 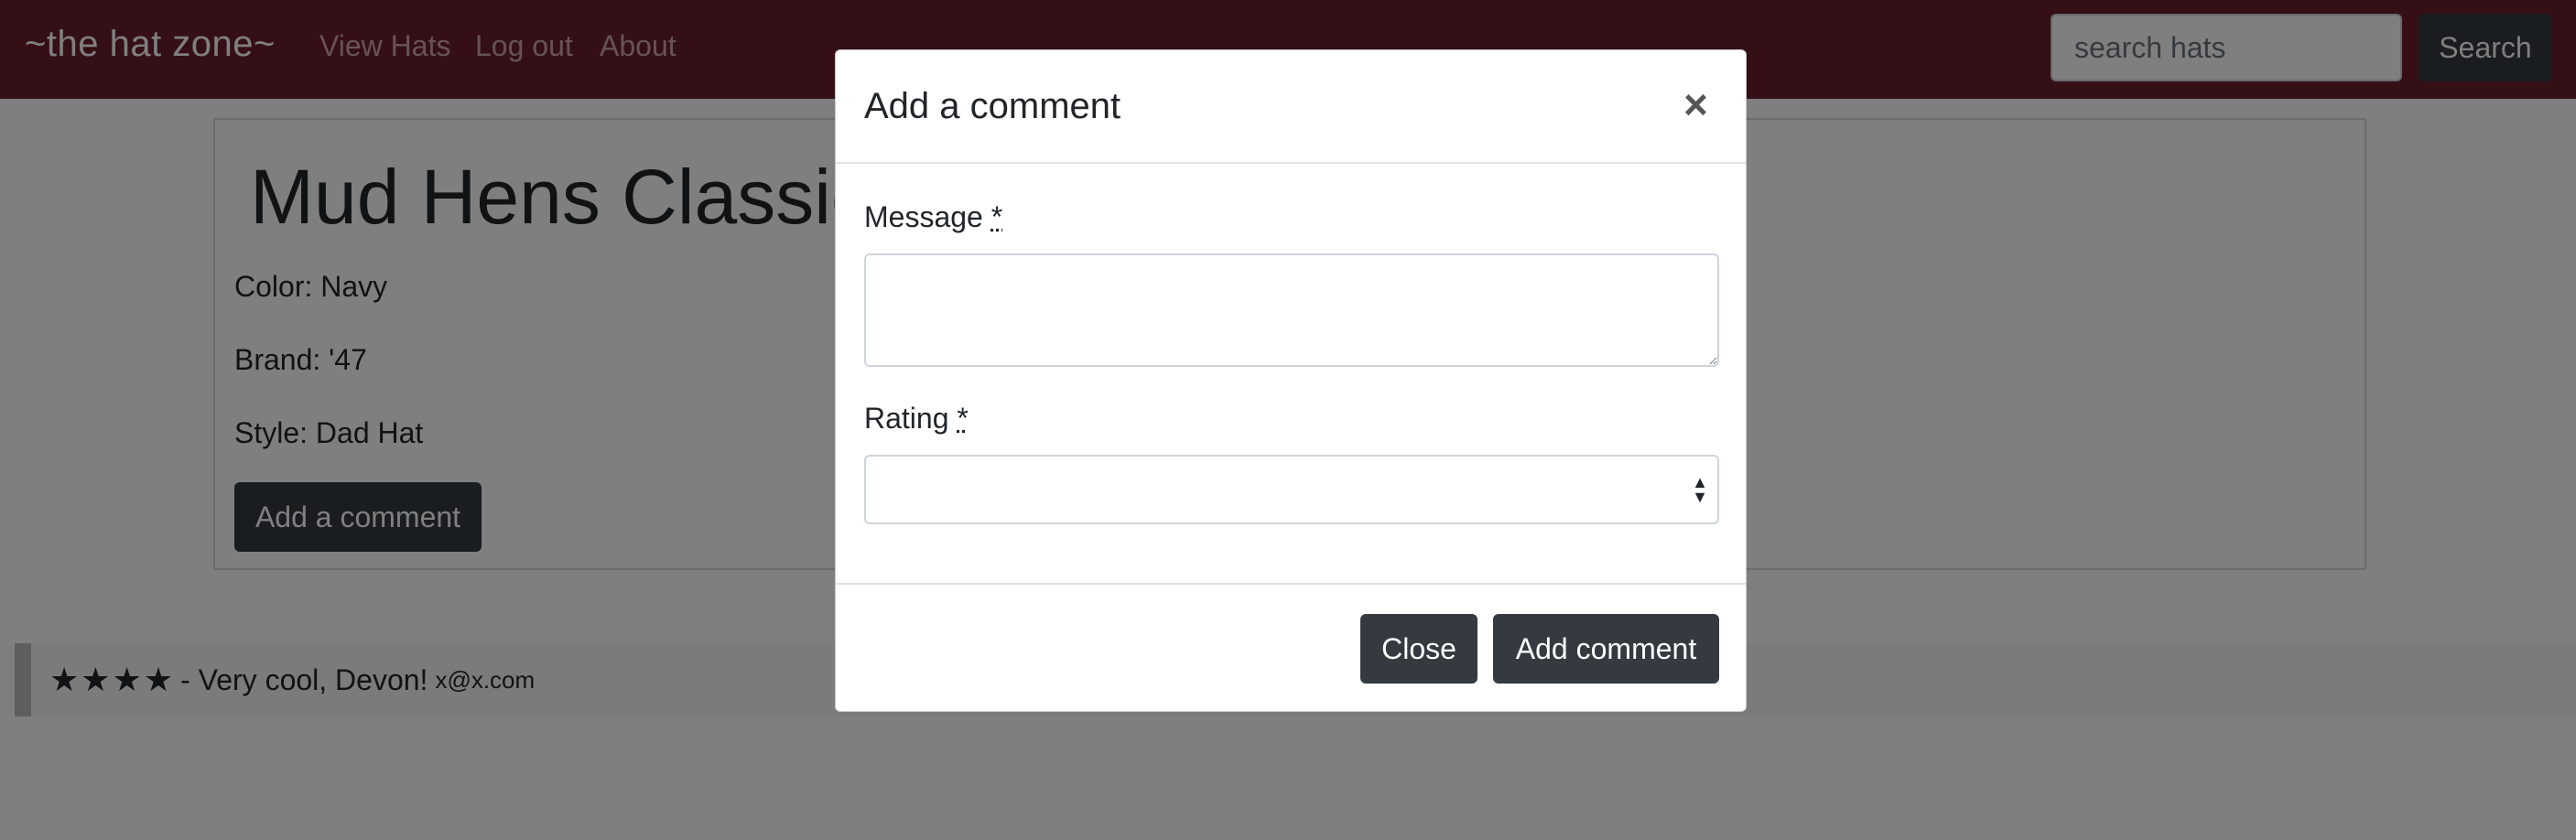 What do you see at coordinates (1700, 489) in the screenshot?
I see `select-arrows-icon: ▲ ▼` at bounding box center [1700, 489].